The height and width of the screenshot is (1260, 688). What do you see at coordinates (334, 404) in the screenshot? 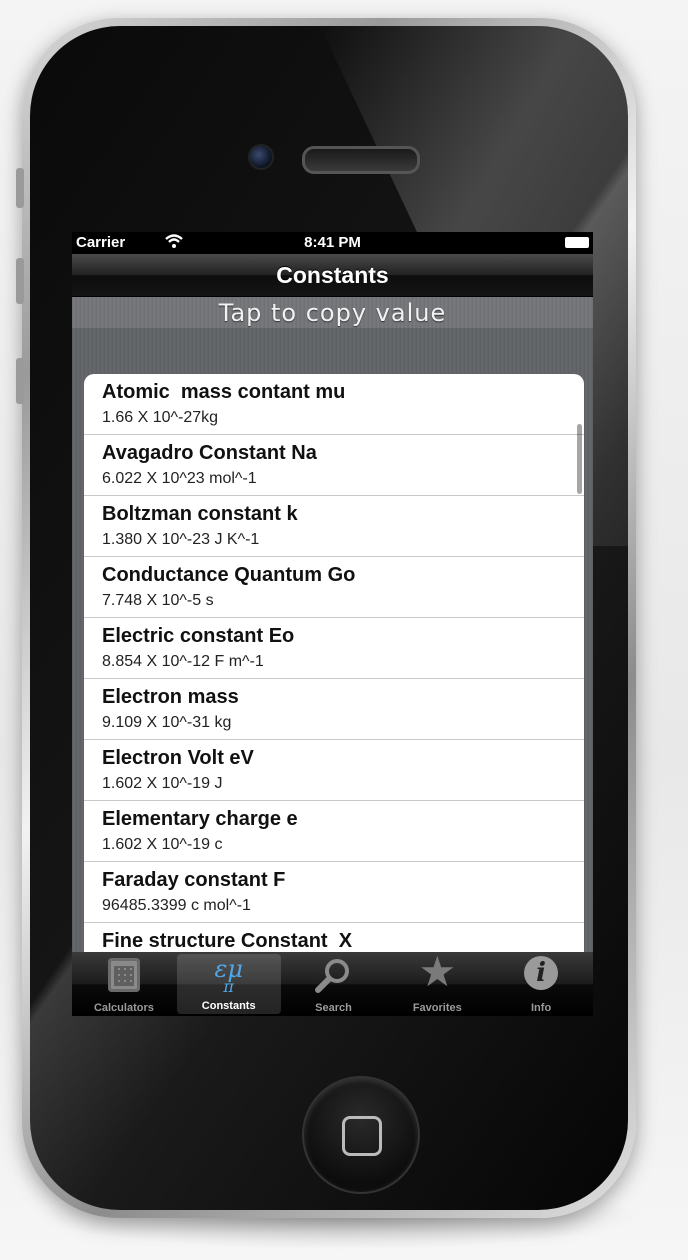
I see `list-item: Atomic mass contant mu 1.66 X 10^-27kg` at bounding box center [334, 404].